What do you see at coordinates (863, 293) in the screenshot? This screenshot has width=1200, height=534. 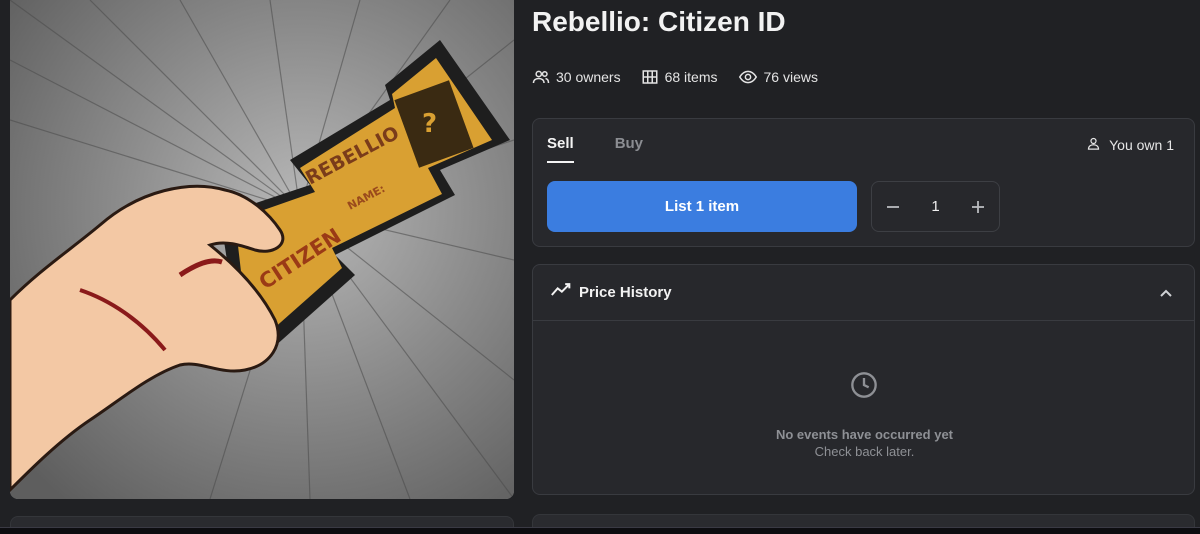 I see `price-history-header: Price History` at bounding box center [863, 293].